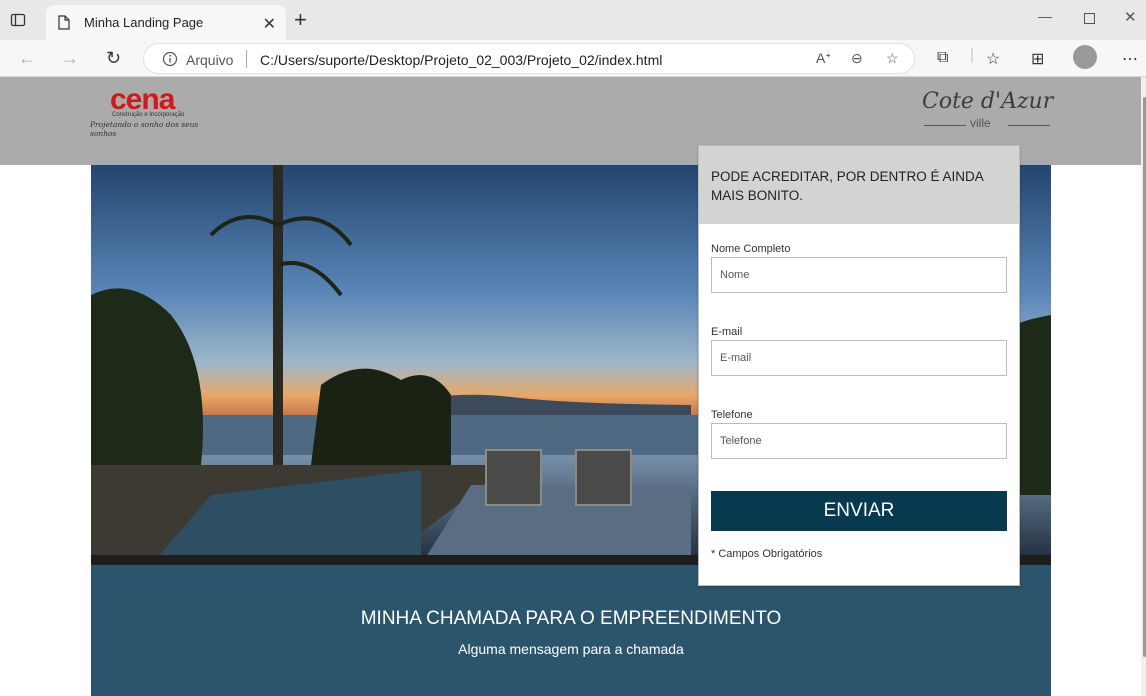  Describe the element at coordinates (64, 22) in the screenshot. I see `page-icon` at that location.